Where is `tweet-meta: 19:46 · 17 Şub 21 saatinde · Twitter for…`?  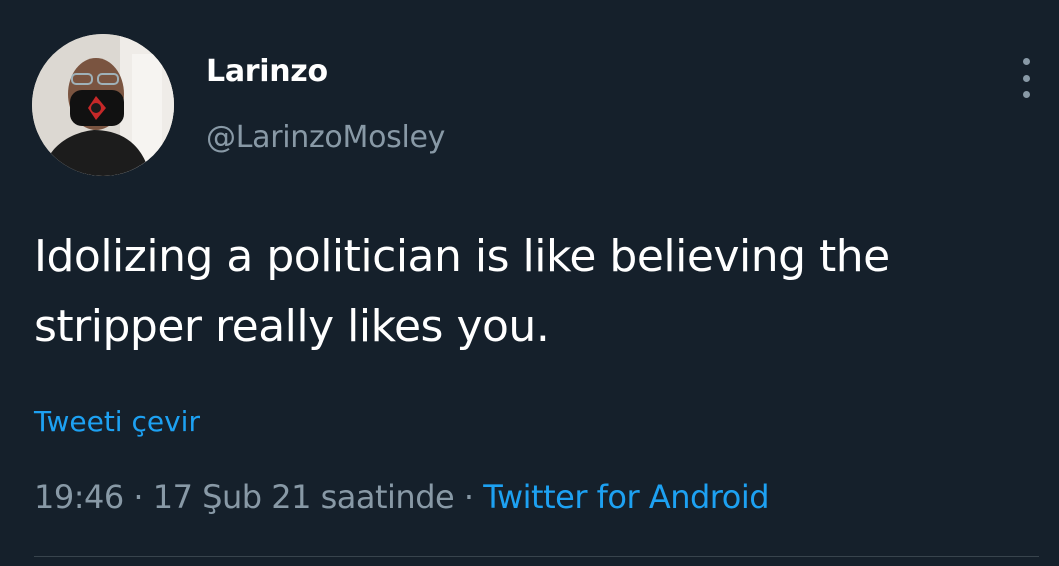
tweet-meta: 19:46 · 17 Şub 21 saatinde · Twitter for… is located at coordinates (402, 497).